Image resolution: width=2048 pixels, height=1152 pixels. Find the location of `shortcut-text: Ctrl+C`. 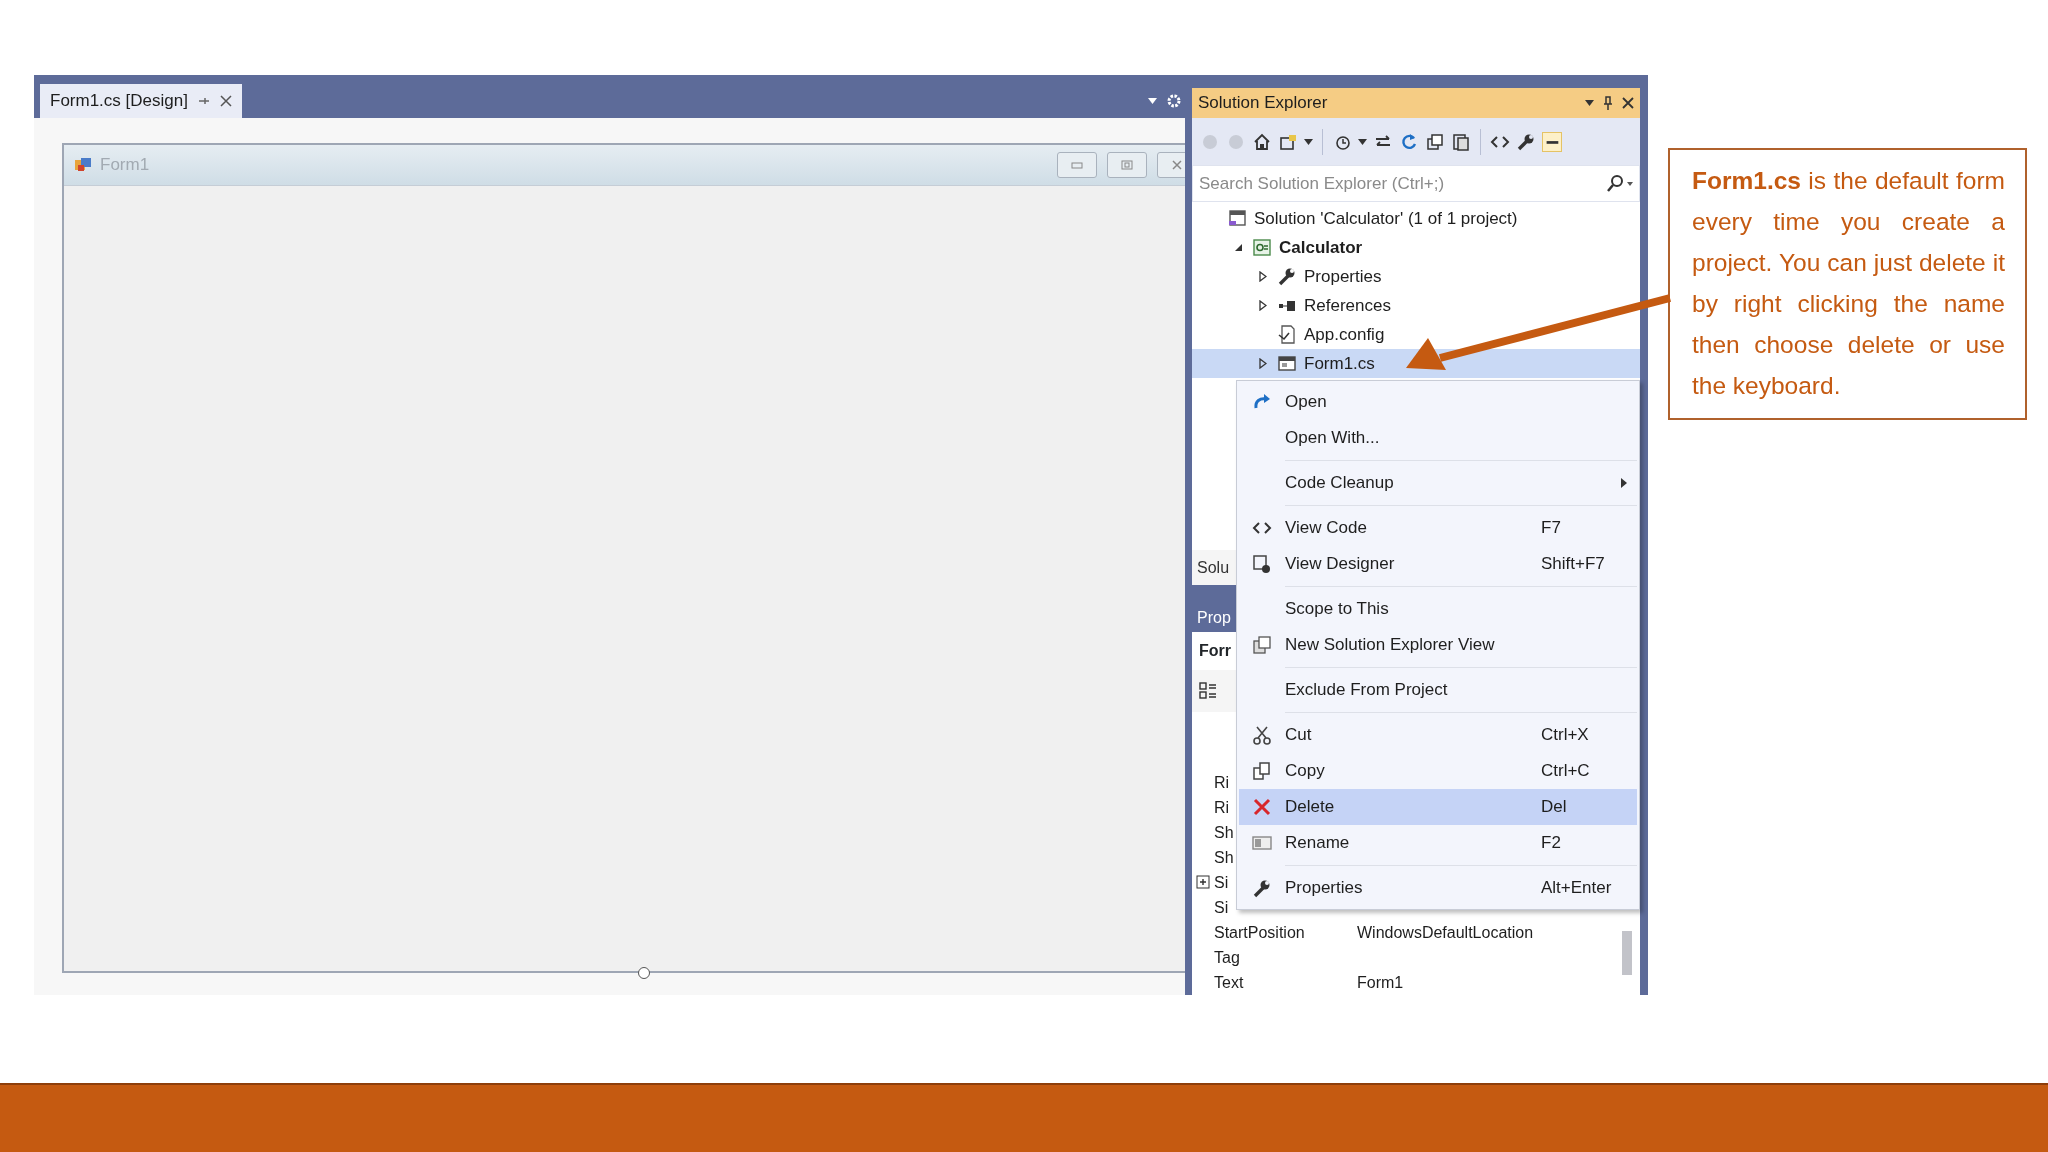

shortcut-text: Ctrl+C is located at coordinates (1565, 771).